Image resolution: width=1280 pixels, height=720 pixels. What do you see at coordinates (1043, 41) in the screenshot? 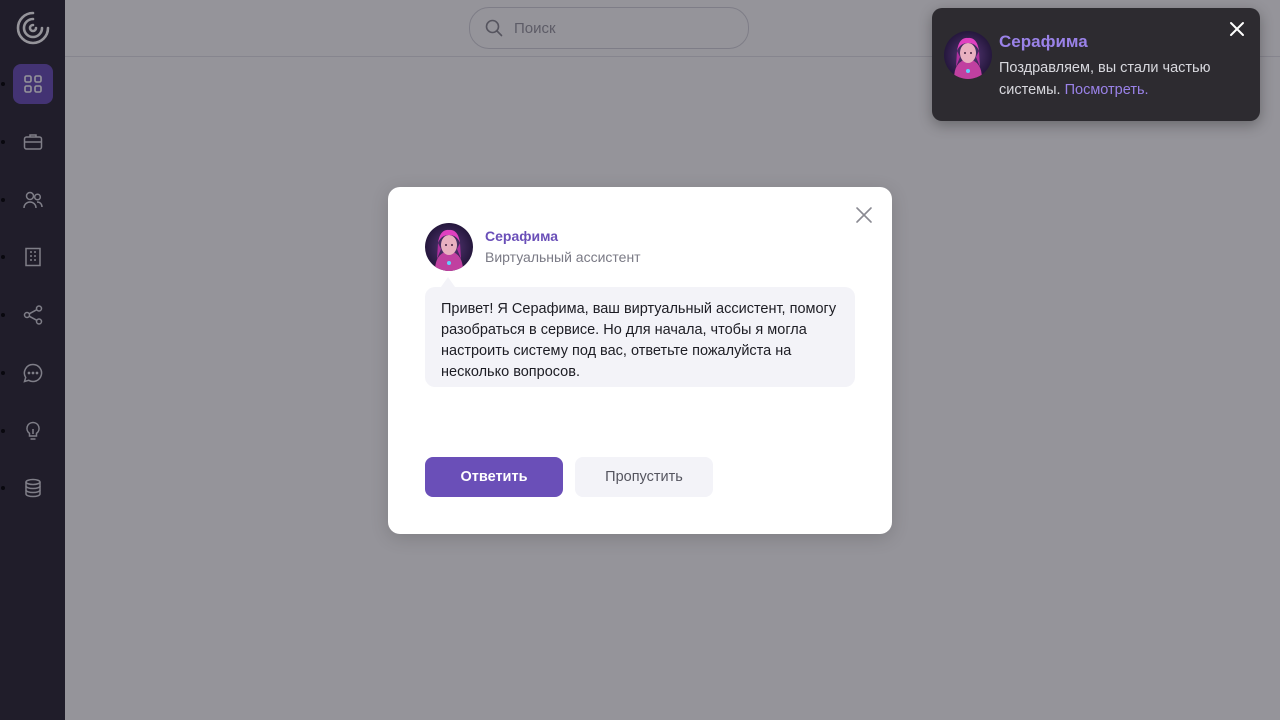
I see `toast-title: Серафима` at bounding box center [1043, 41].